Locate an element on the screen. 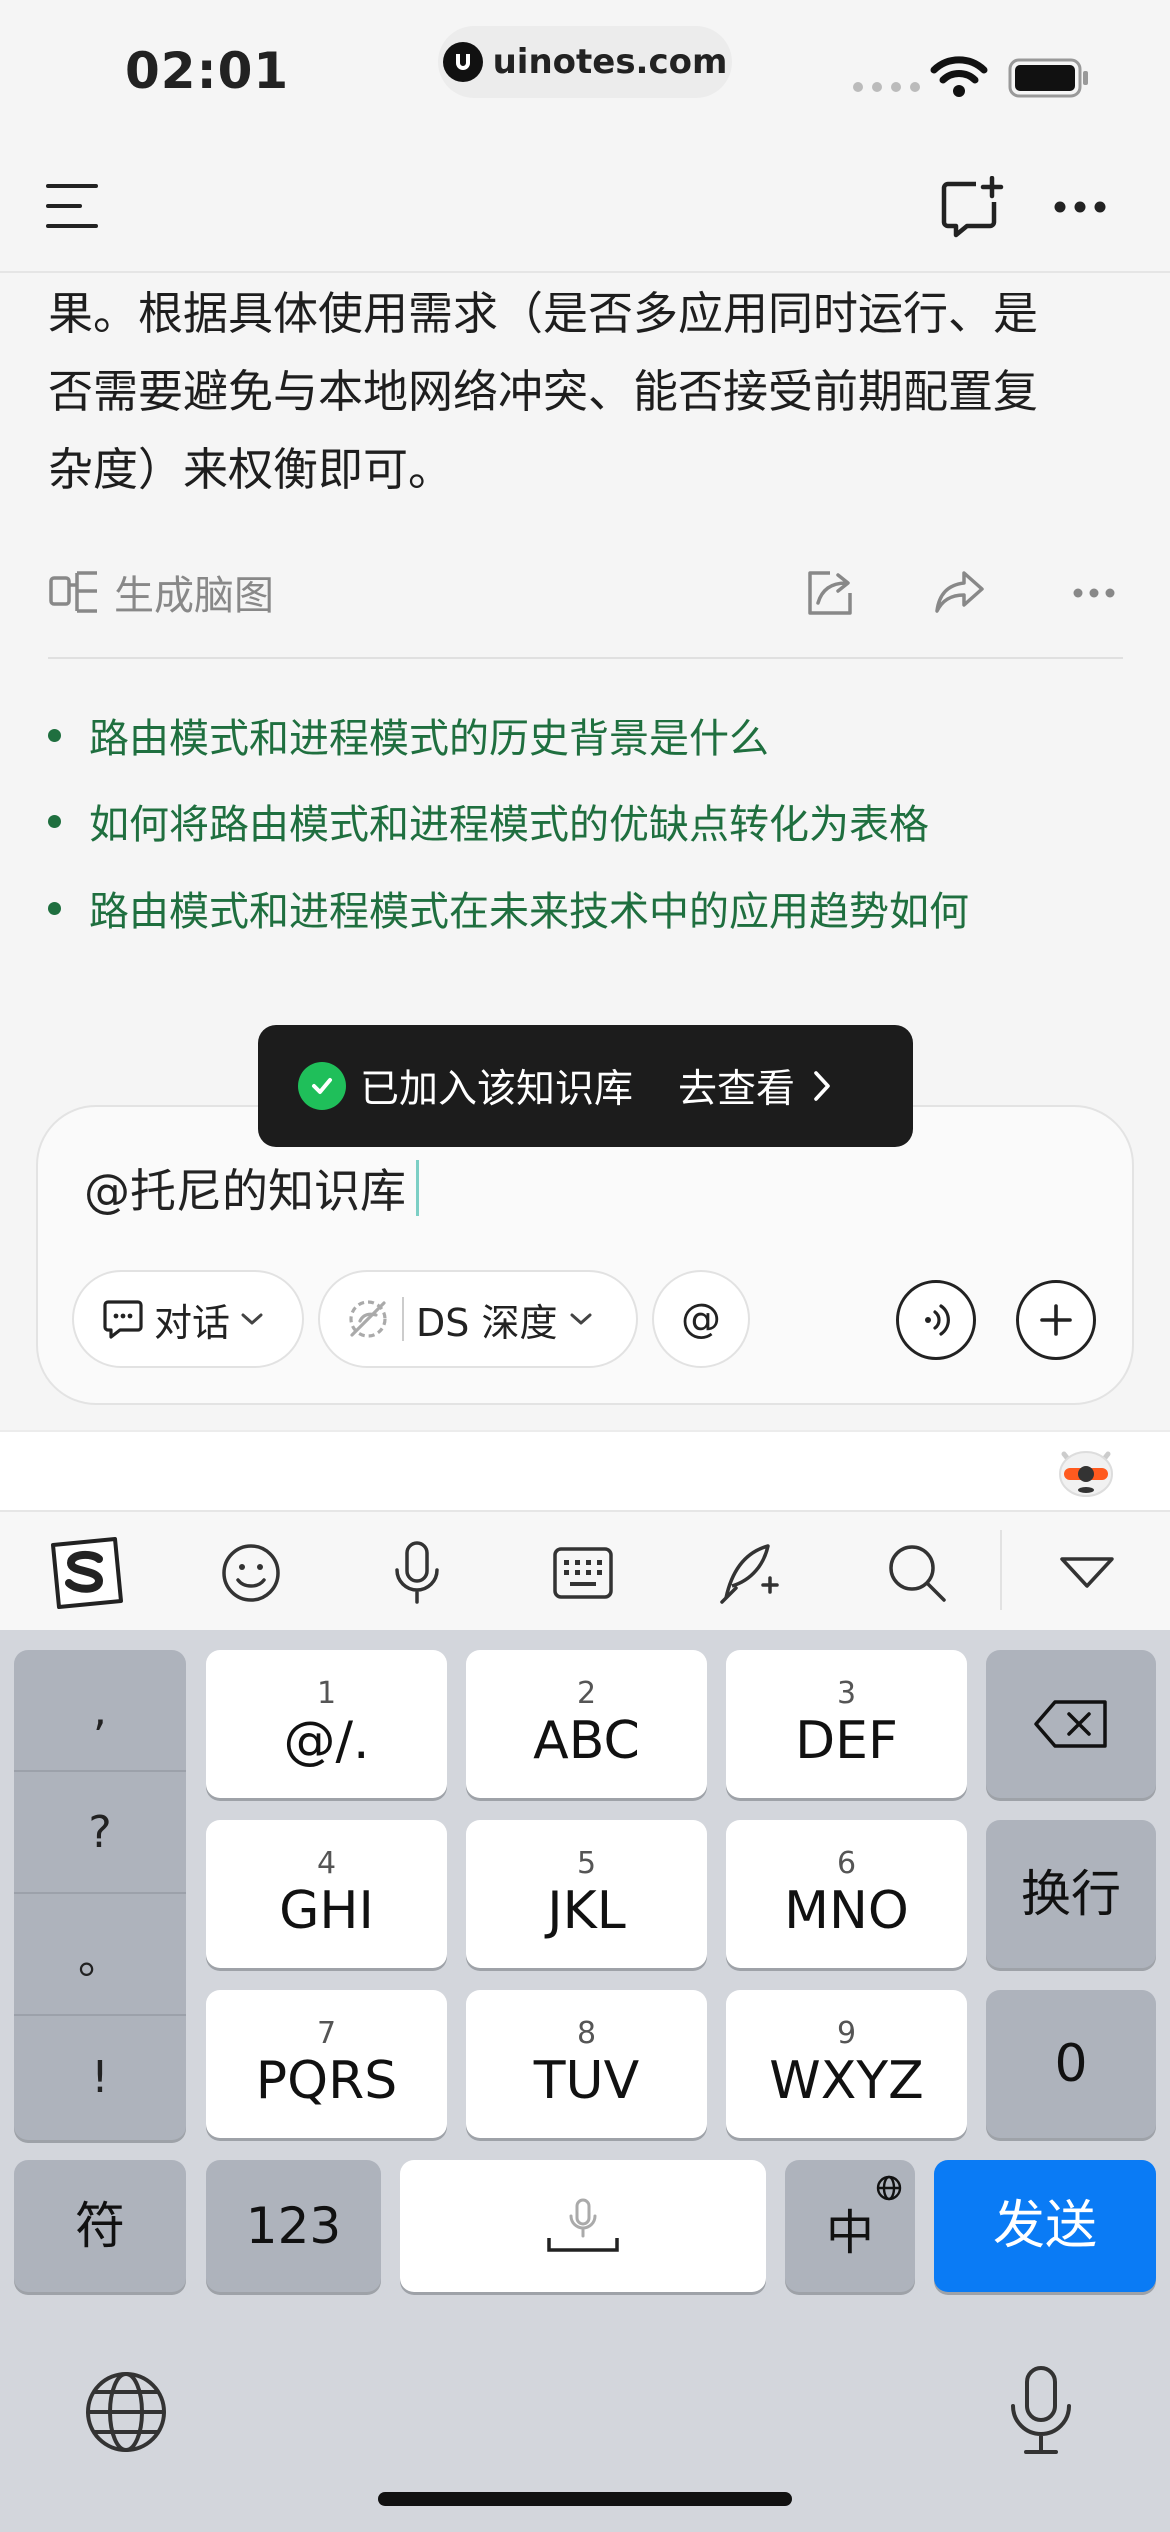 The image size is (1170, 2532). mascot-icon is located at coordinates (1086, 1470).